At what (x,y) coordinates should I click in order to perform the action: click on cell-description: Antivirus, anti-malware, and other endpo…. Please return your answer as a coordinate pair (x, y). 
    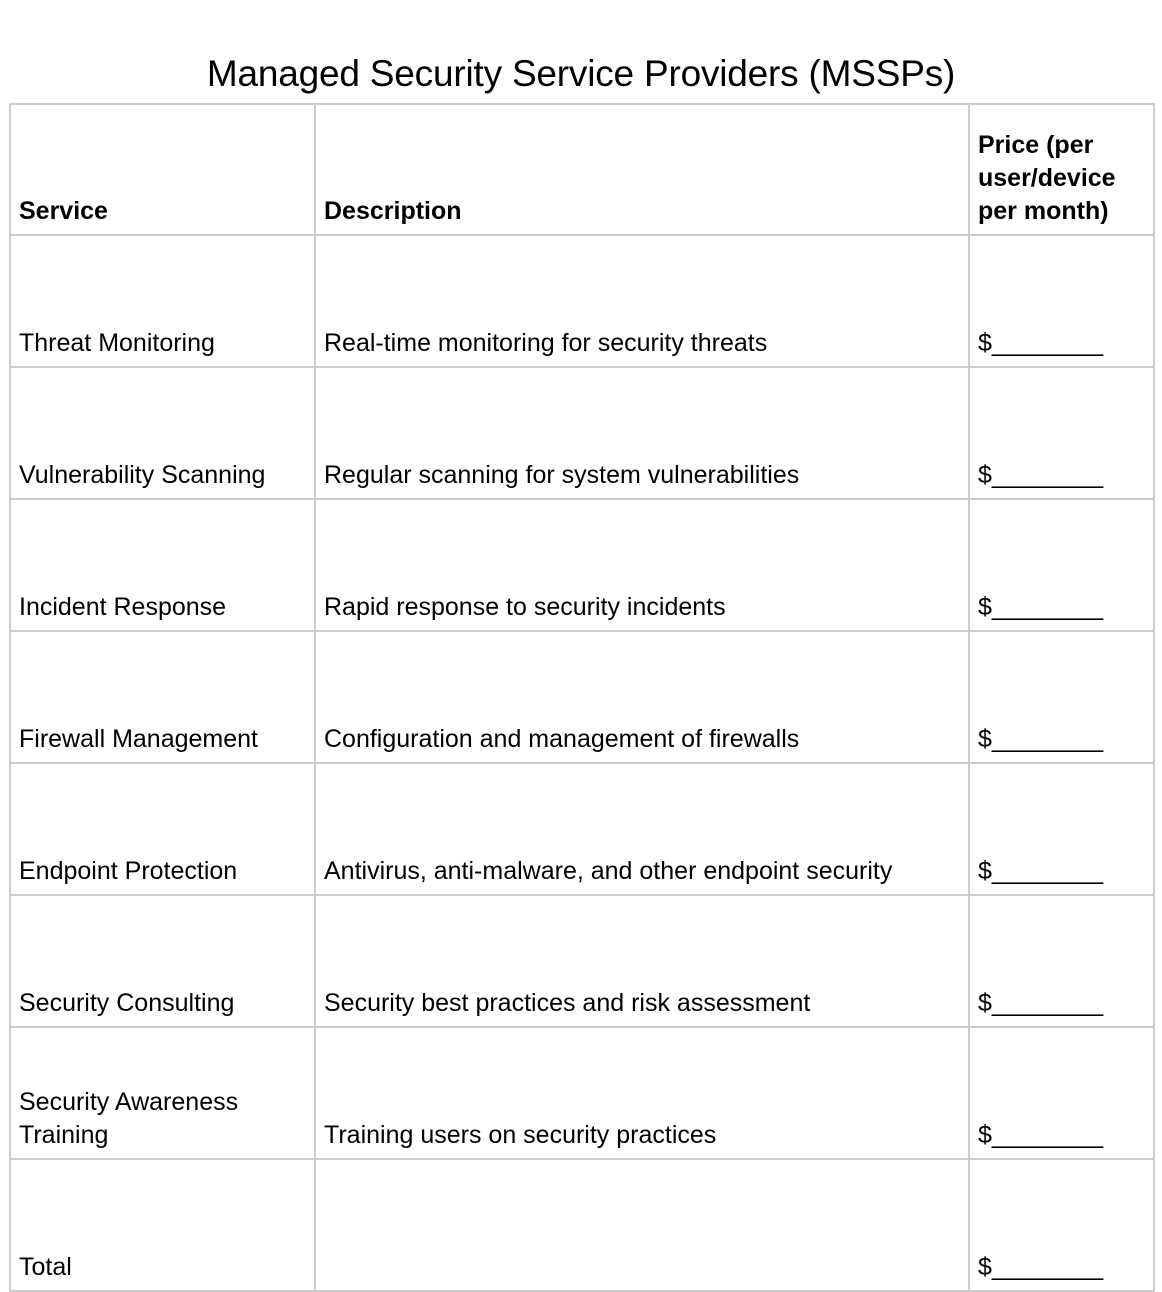
    Looking at the image, I should click on (642, 829).